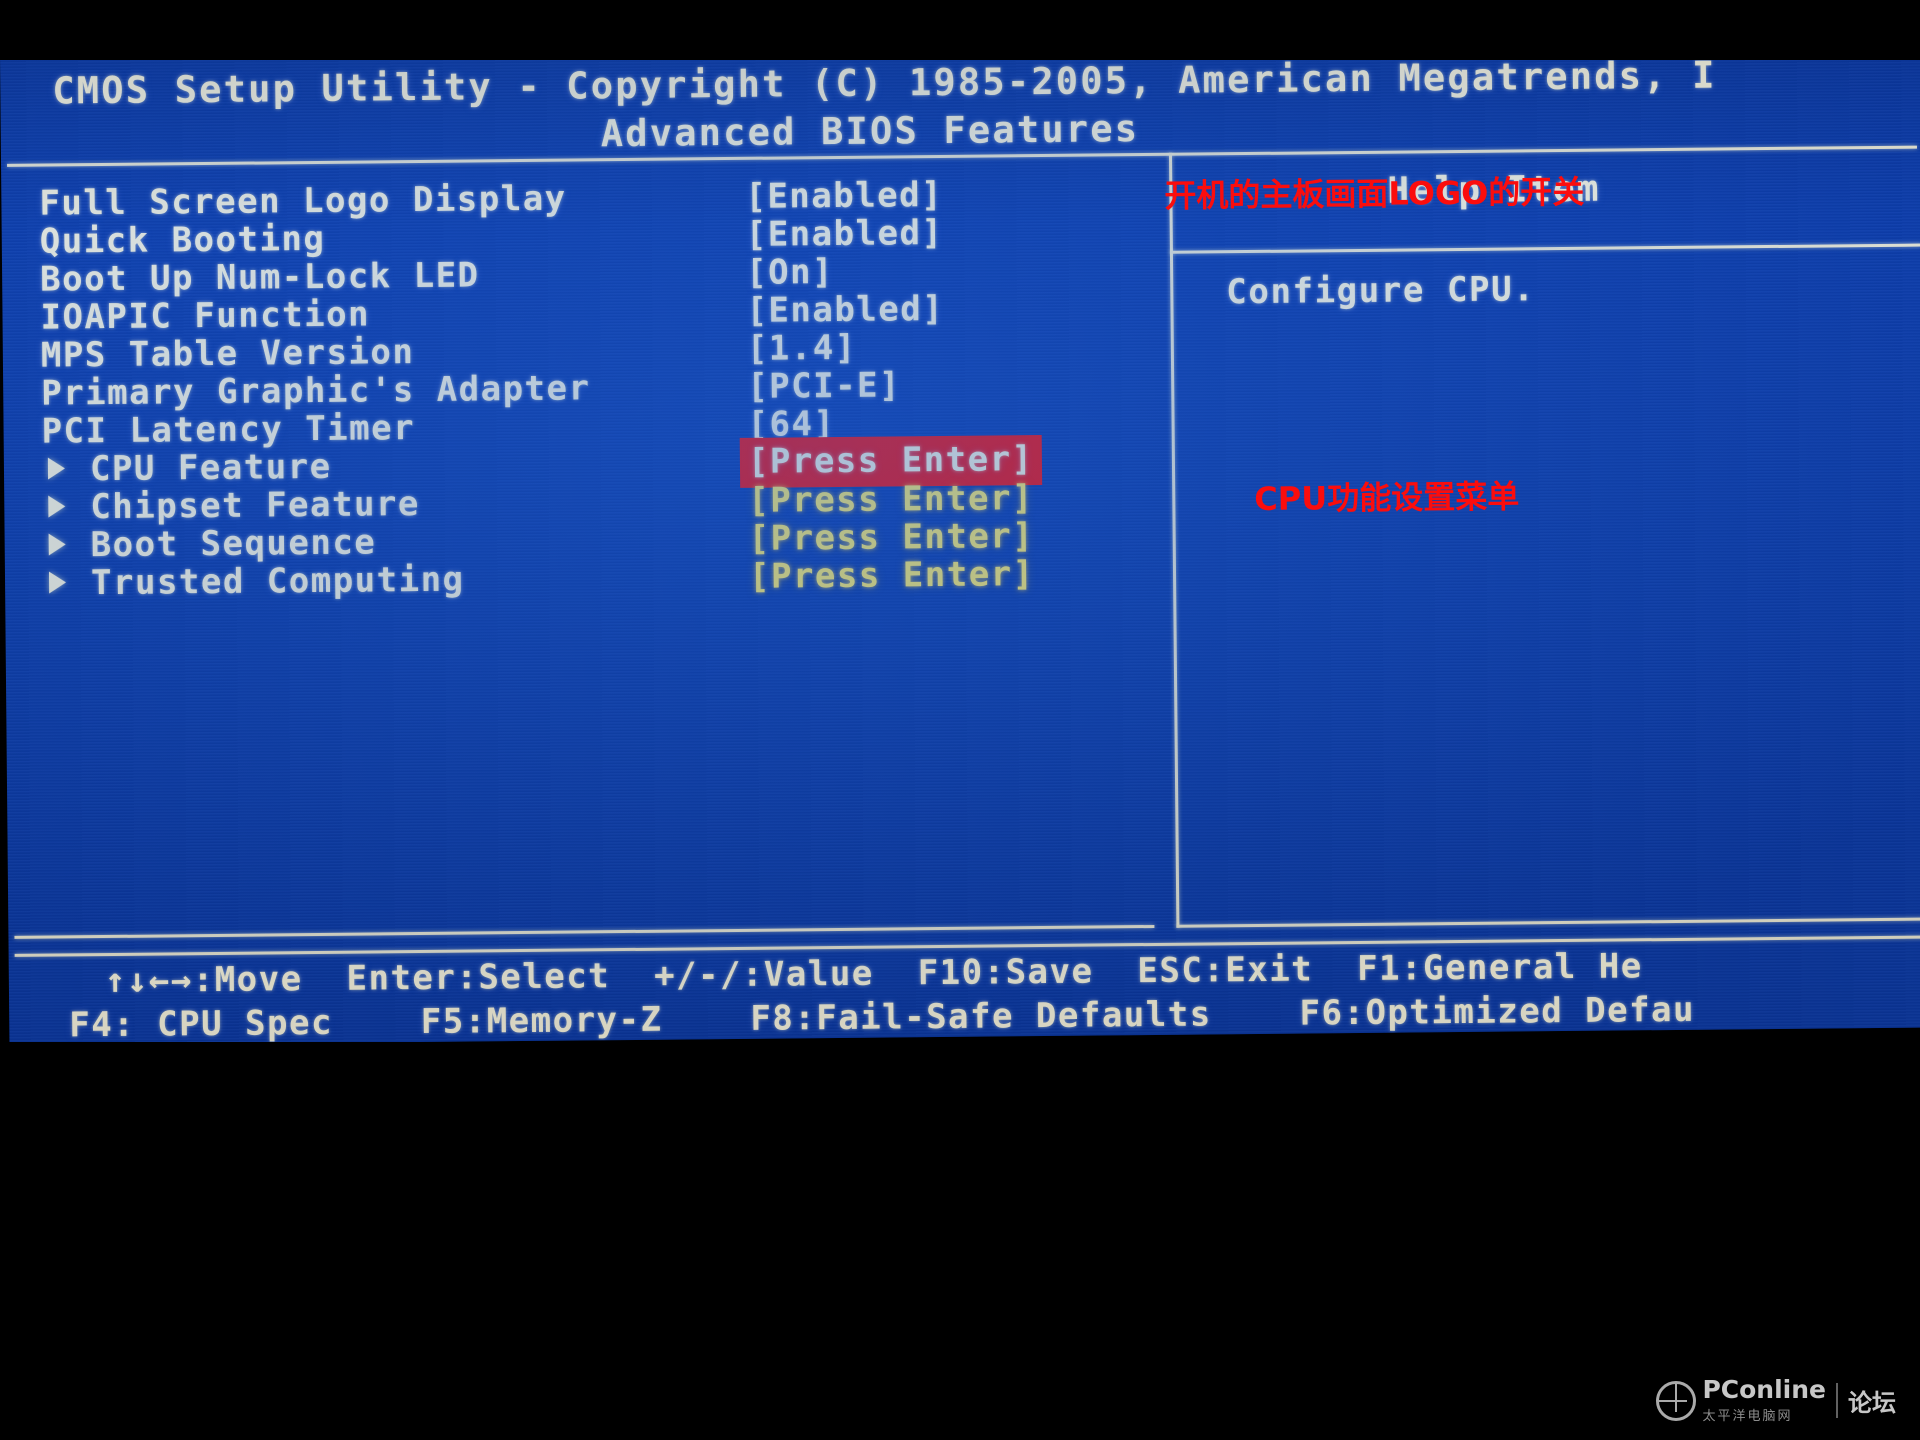 The width and height of the screenshot is (1920, 1440). I want to click on divider-list-bottom, so click(584, 931).